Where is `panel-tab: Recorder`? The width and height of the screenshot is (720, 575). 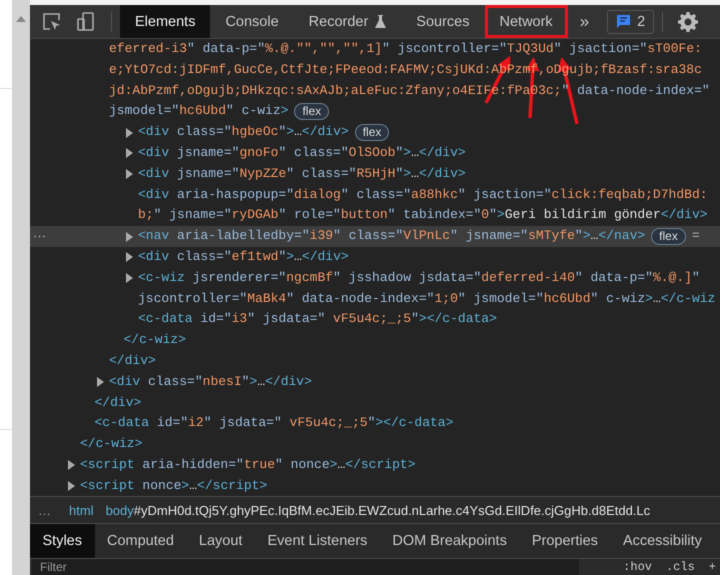
panel-tab: Recorder is located at coordinates (348, 21).